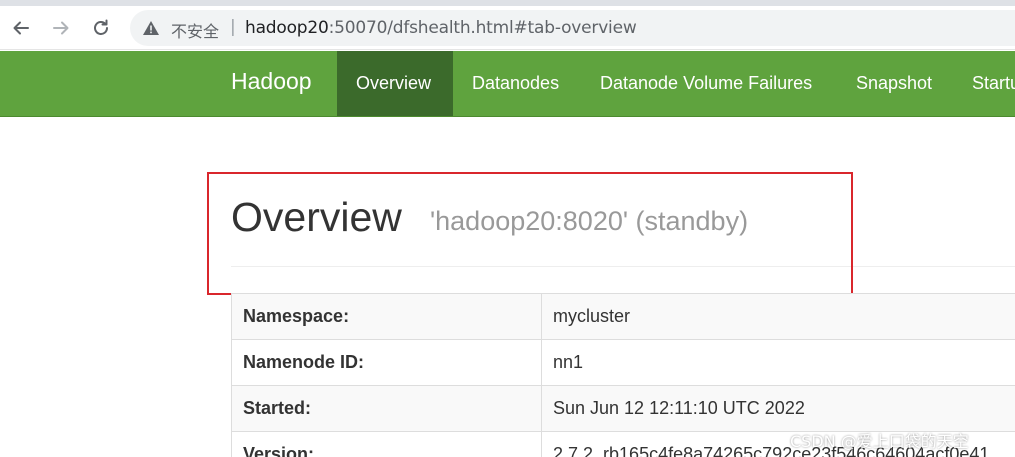 The height and width of the screenshot is (457, 1015). I want to click on table-row: Started: Sun Jun 12 12:11:10 UTC 2022, so click(623, 408).